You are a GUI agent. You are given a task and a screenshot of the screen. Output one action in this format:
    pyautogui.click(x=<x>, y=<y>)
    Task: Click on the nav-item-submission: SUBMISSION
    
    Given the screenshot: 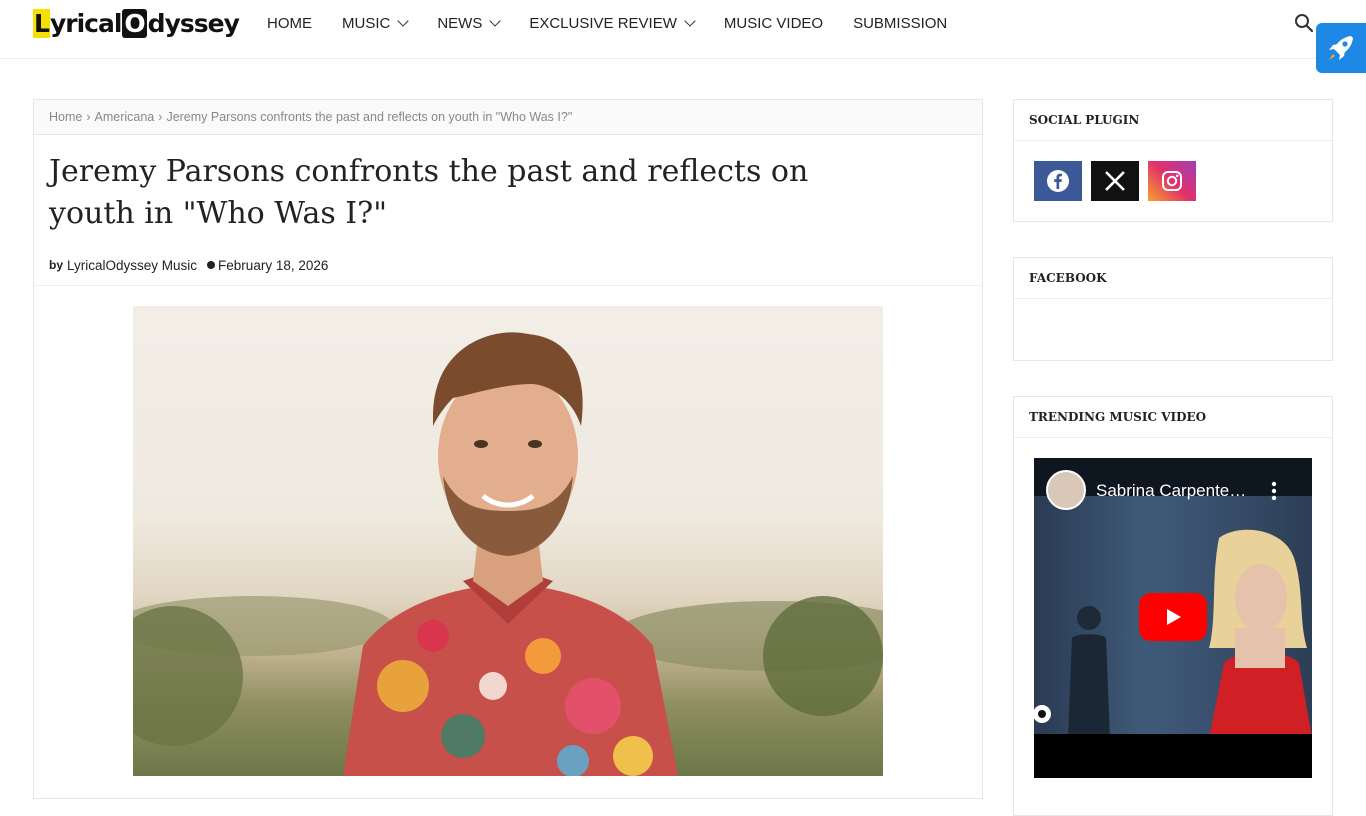 What is the action you would take?
    pyautogui.click(x=900, y=23)
    